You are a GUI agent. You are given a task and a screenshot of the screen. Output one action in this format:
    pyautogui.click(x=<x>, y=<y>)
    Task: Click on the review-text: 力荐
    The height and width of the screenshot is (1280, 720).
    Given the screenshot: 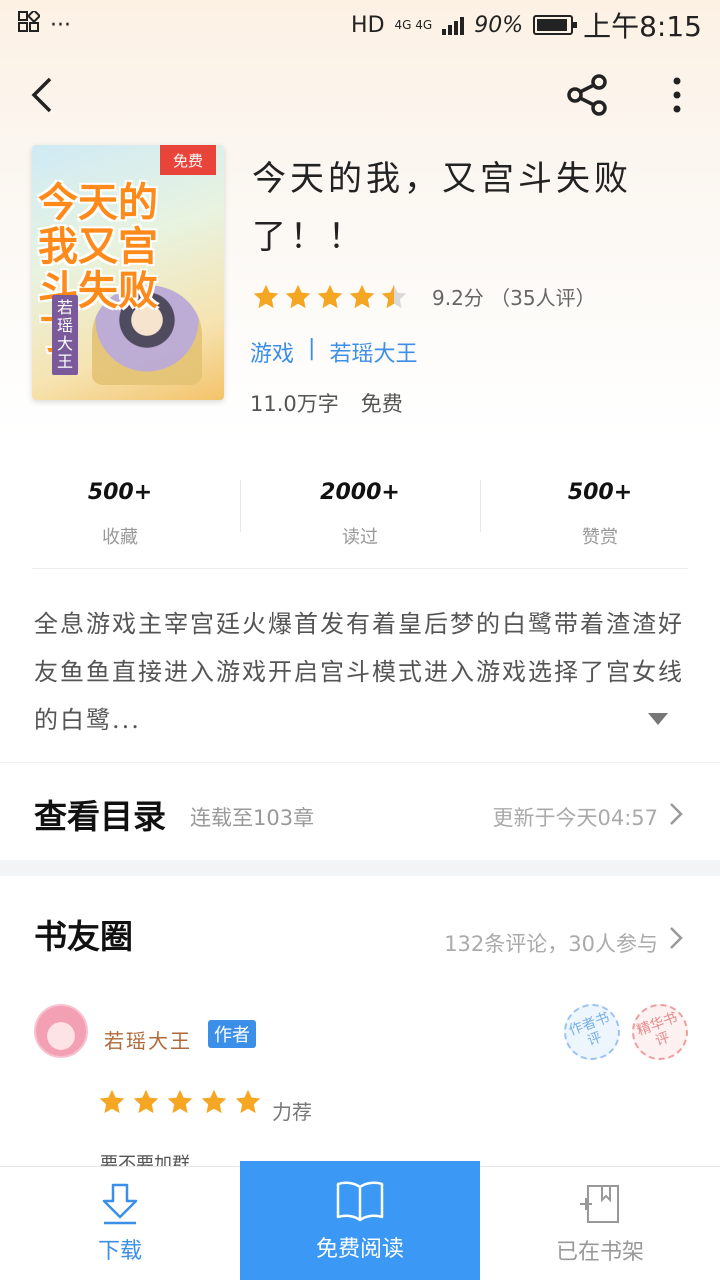 What is the action you would take?
    pyautogui.click(x=292, y=1112)
    